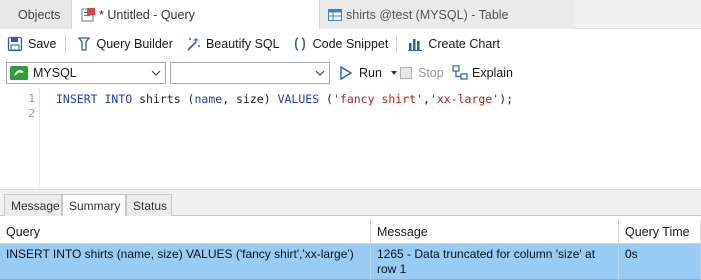 The height and width of the screenshot is (280, 701). I want to click on line-number: 1, so click(31, 98).